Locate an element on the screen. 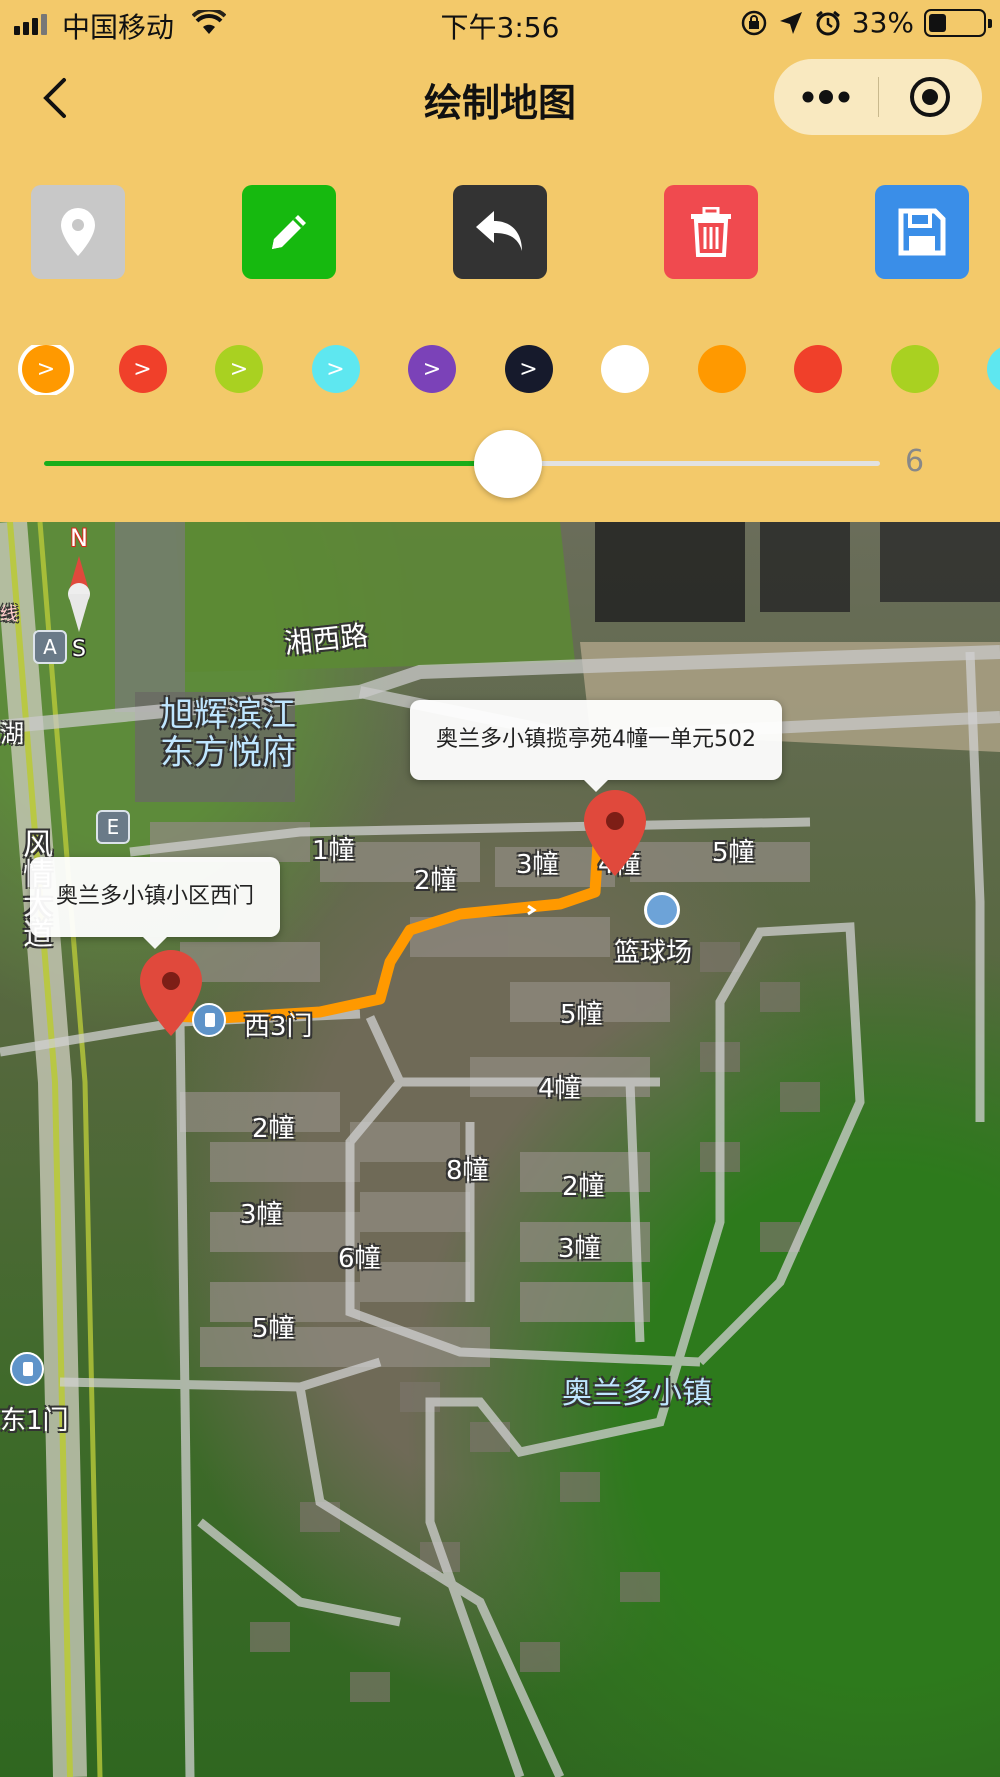  more-button is located at coordinates (826, 97).